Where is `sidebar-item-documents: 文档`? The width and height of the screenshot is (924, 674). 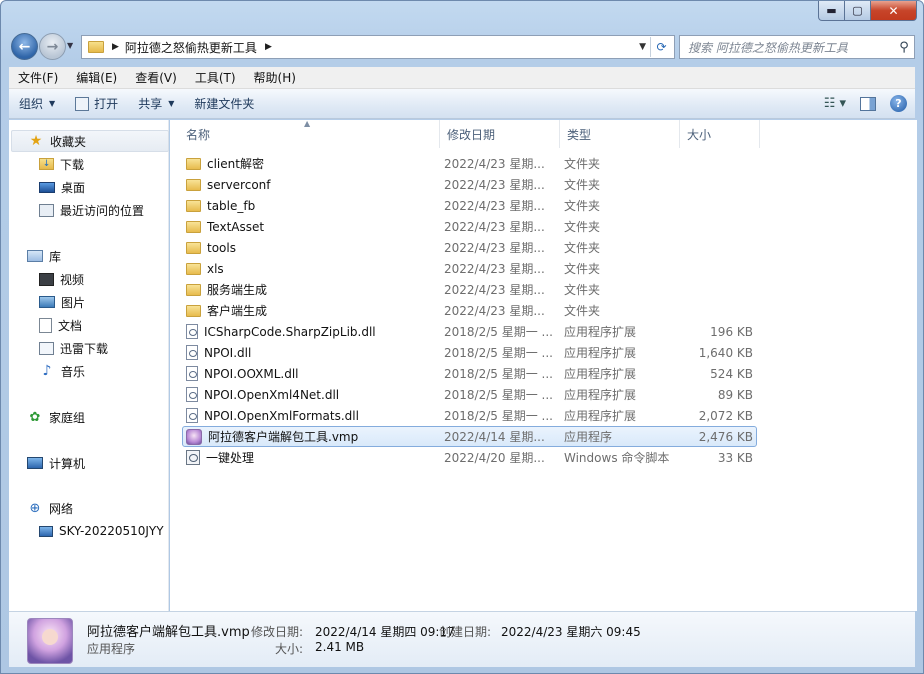
sidebar-item-documents: 文档 is located at coordinates (88, 325).